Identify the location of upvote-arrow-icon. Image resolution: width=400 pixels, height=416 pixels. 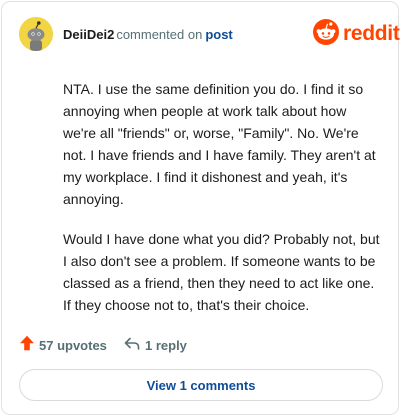
(27, 345).